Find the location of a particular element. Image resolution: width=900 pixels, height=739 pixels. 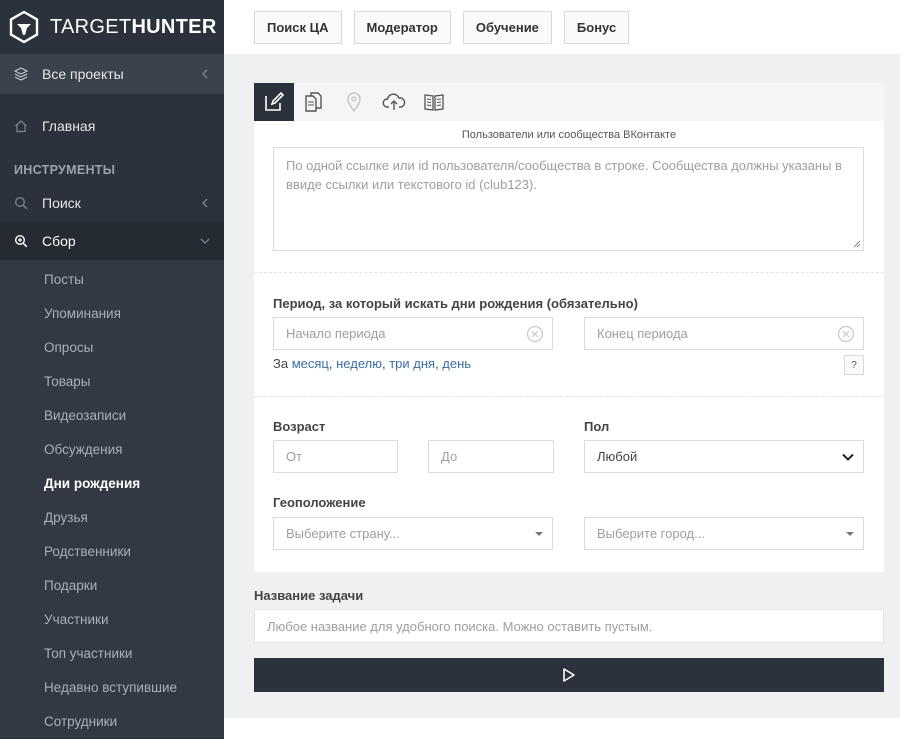

brand: TARGETHUNTER is located at coordinates (112, 27).